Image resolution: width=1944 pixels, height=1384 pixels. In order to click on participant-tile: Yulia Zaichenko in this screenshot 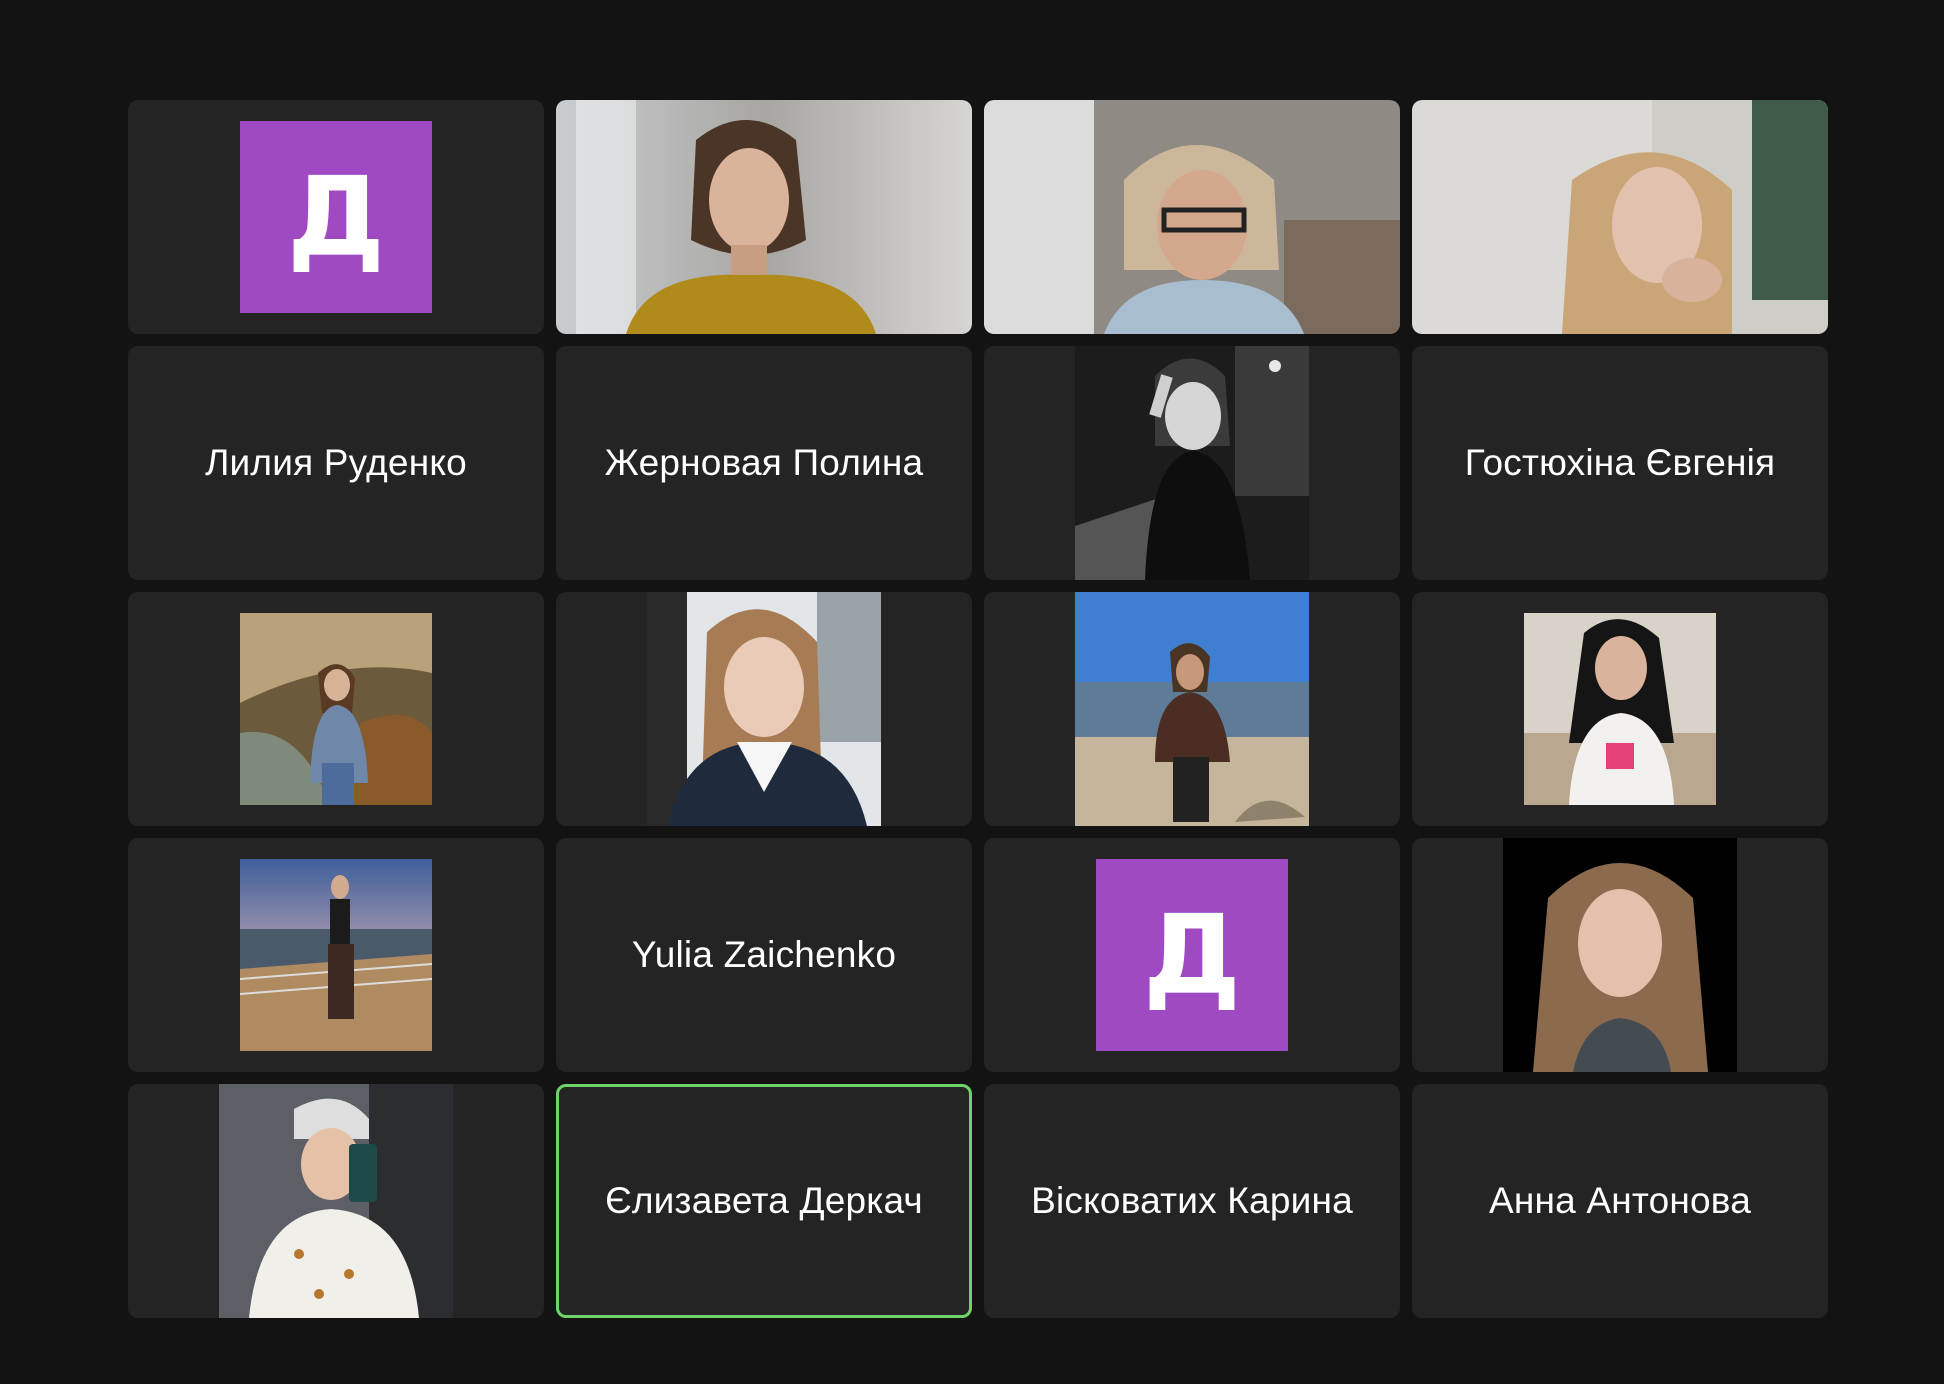, I will do `click(764, 955)`.